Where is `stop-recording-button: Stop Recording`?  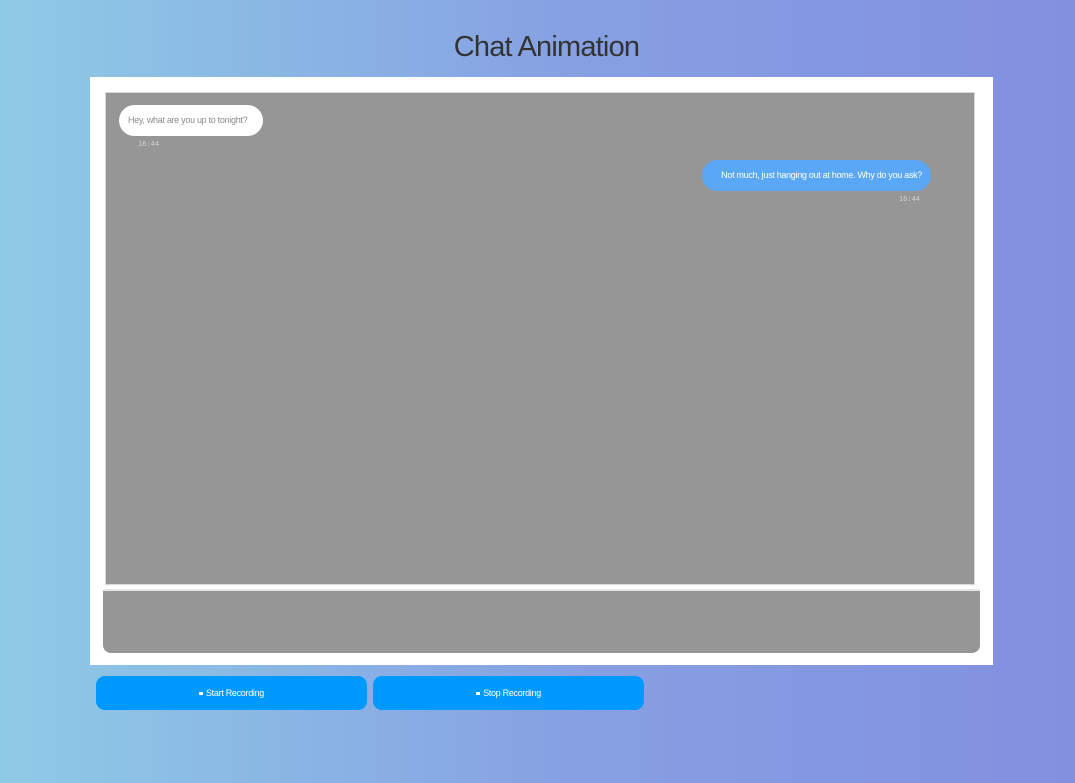 stop-recording-button: Stop Recording is located at coordinates (508, 693).